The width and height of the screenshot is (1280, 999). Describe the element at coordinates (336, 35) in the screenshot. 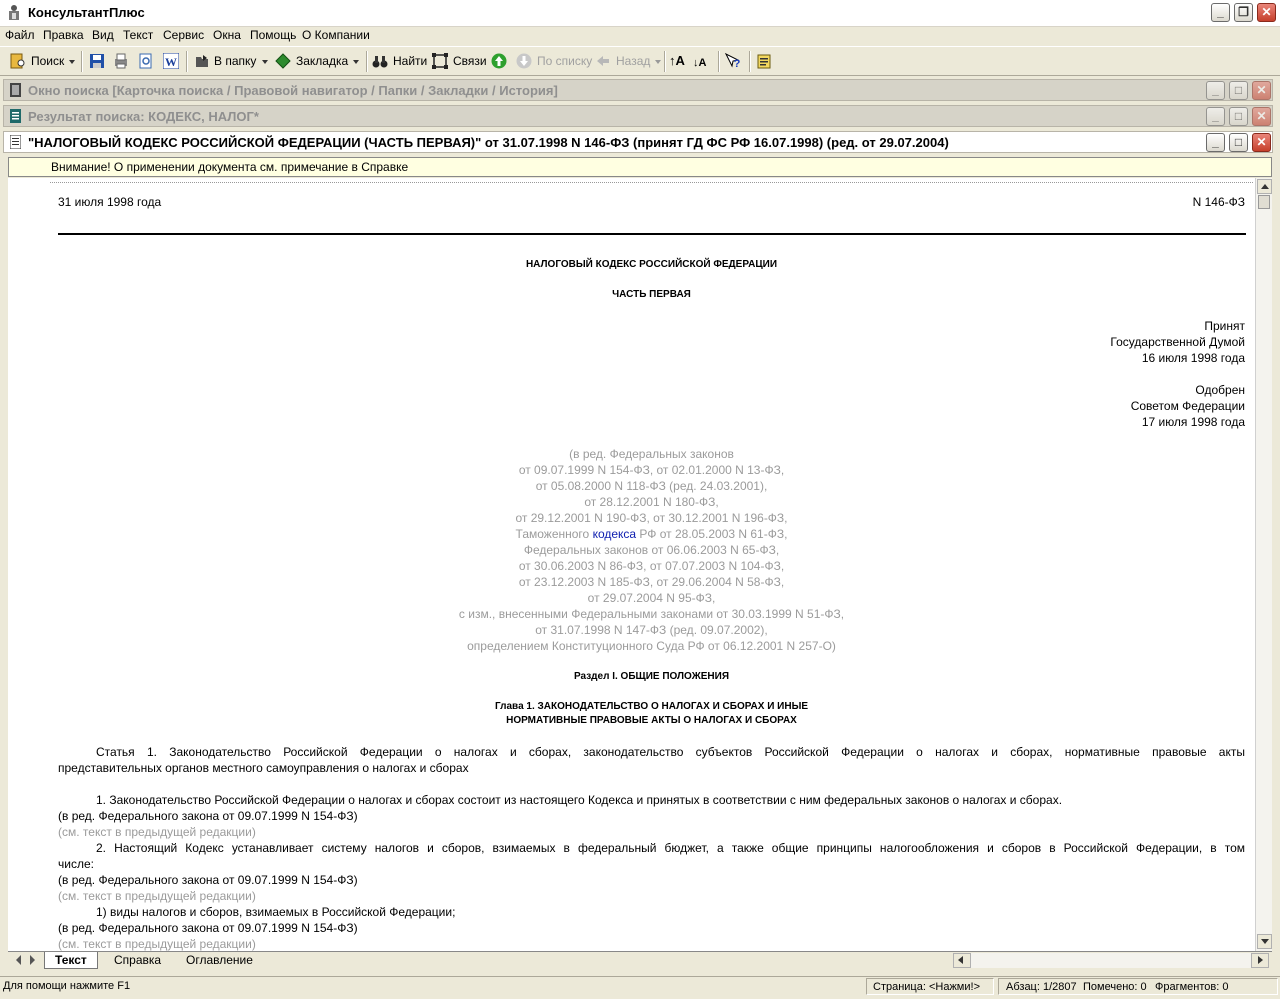

I see `menu-about: О Компании` at that location.